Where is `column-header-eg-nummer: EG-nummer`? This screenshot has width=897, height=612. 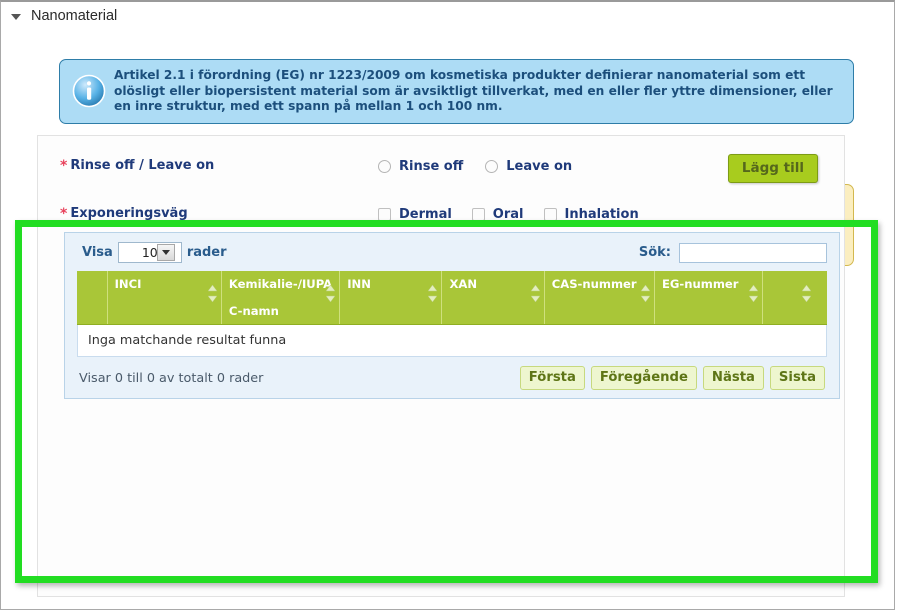
column-header-eg-nummer: EG-nummer is located at coordinates (709, 298).